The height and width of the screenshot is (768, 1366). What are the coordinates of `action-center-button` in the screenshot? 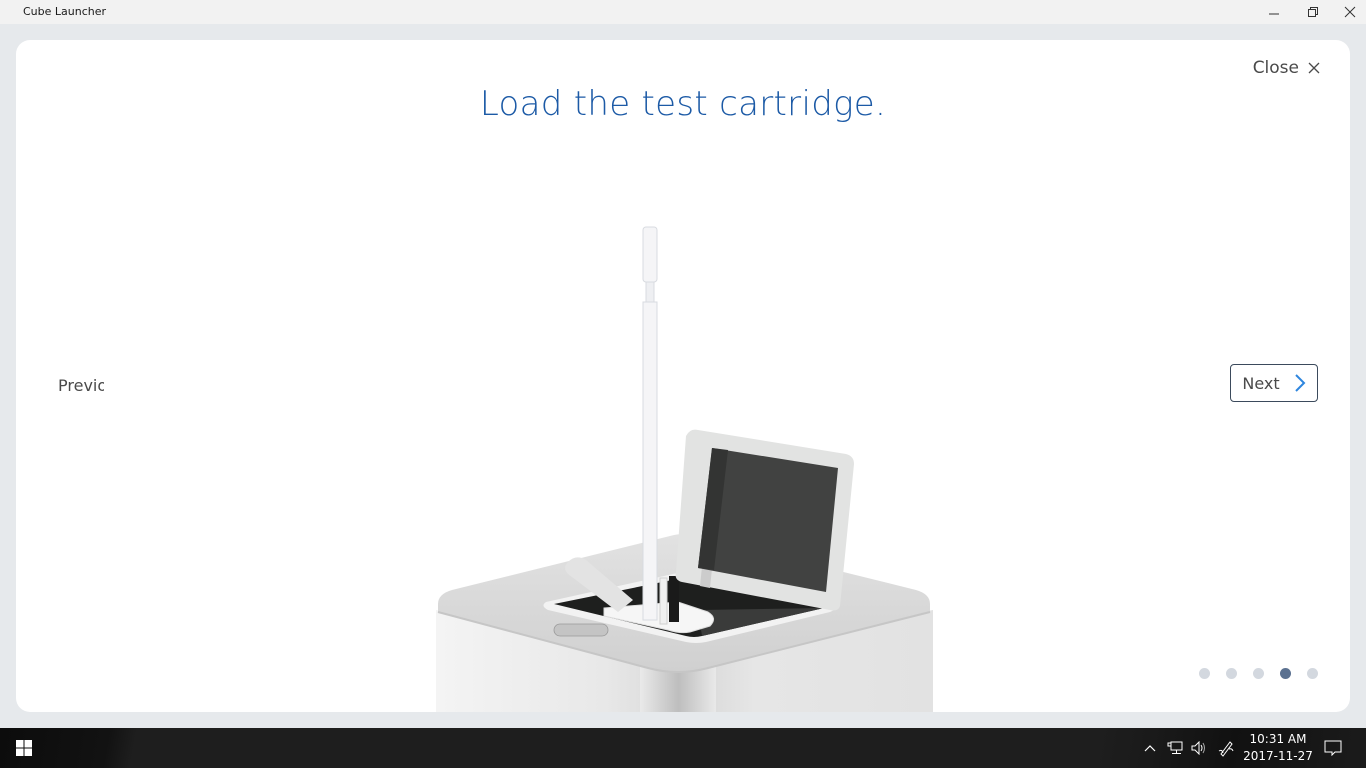 It's located at (1333, 748).